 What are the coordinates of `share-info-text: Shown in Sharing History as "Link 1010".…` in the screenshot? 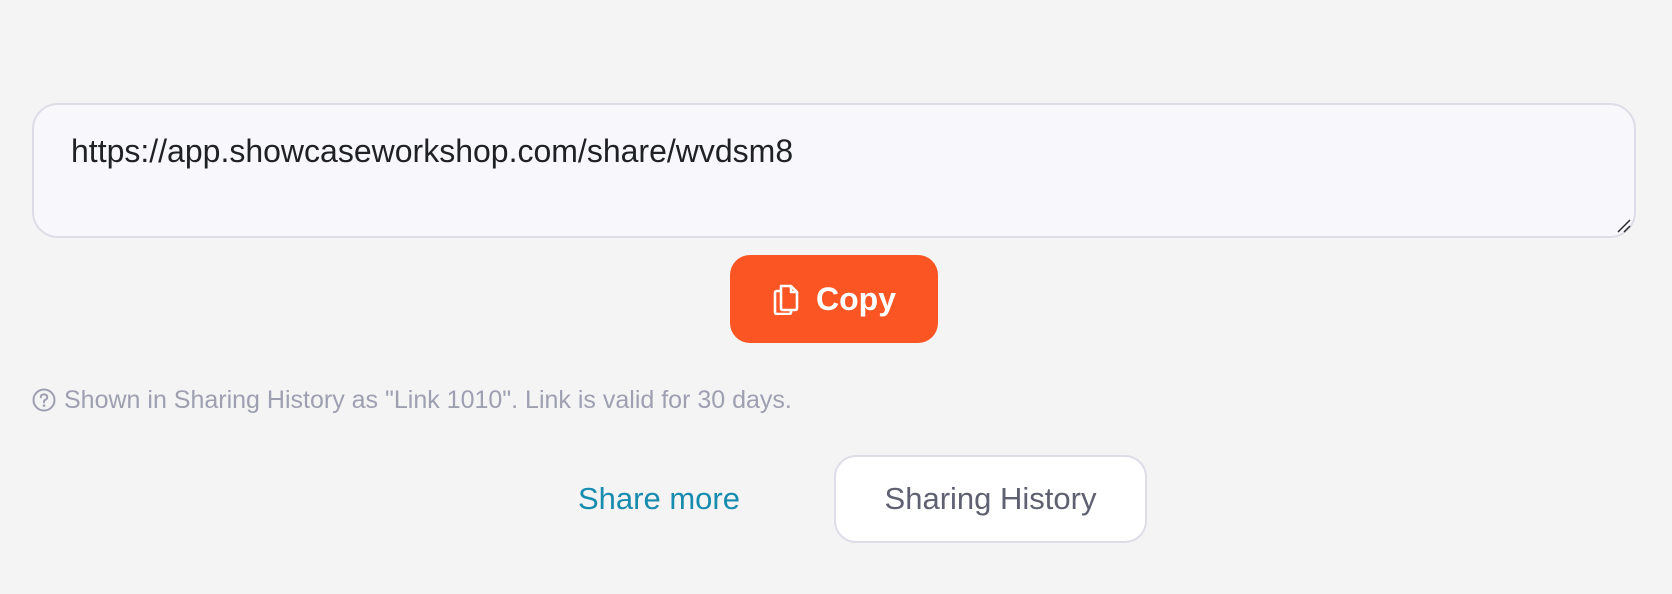 It's located at (428, 400).